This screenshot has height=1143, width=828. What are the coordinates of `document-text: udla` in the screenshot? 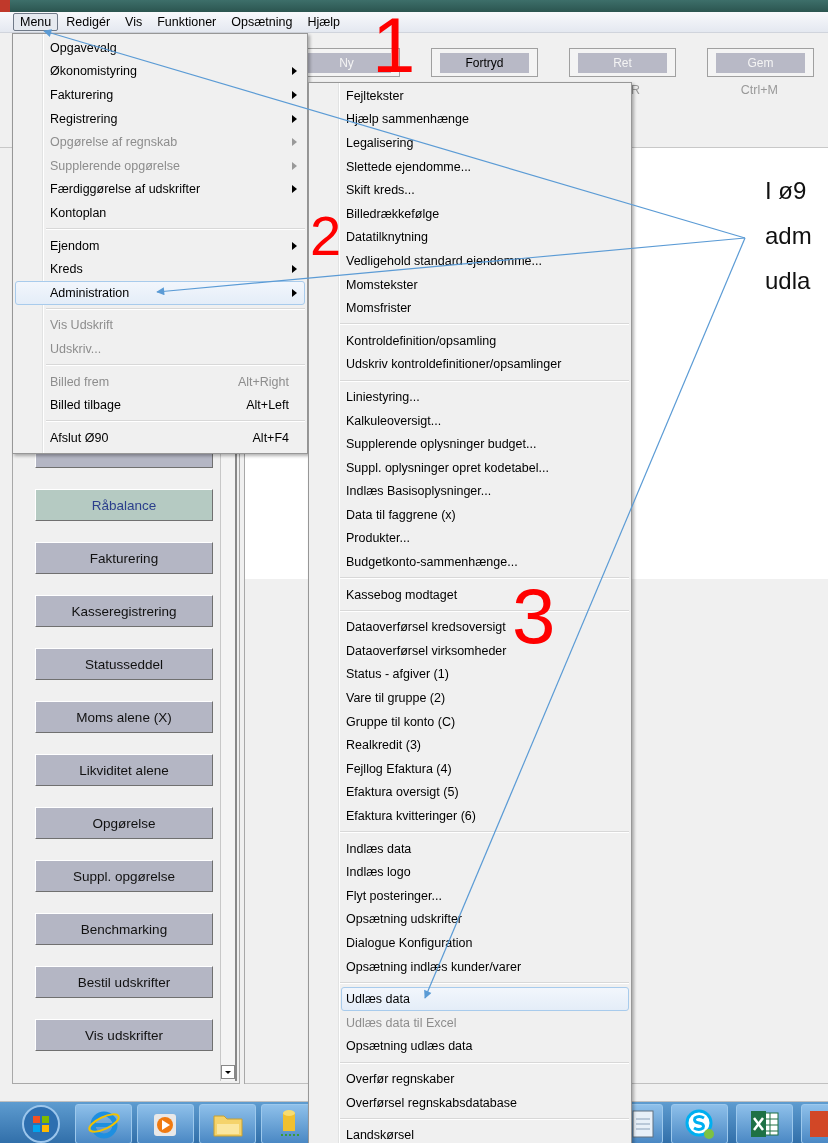 It's located at (788, 281).